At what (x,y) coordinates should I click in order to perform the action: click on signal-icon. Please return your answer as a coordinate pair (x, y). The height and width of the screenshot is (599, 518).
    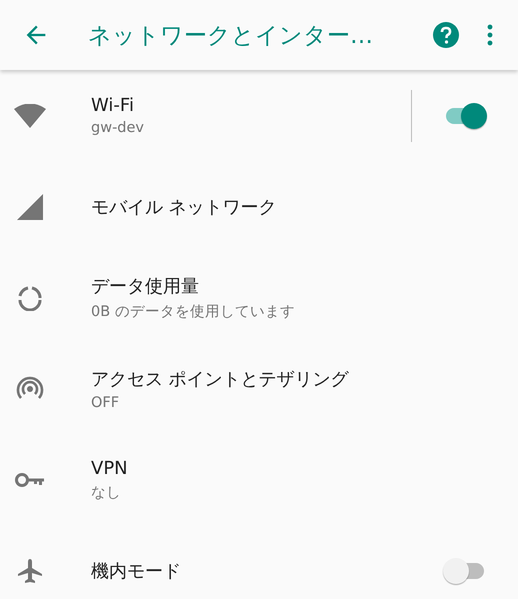
    Looking at the image, I should click on (30, 207).